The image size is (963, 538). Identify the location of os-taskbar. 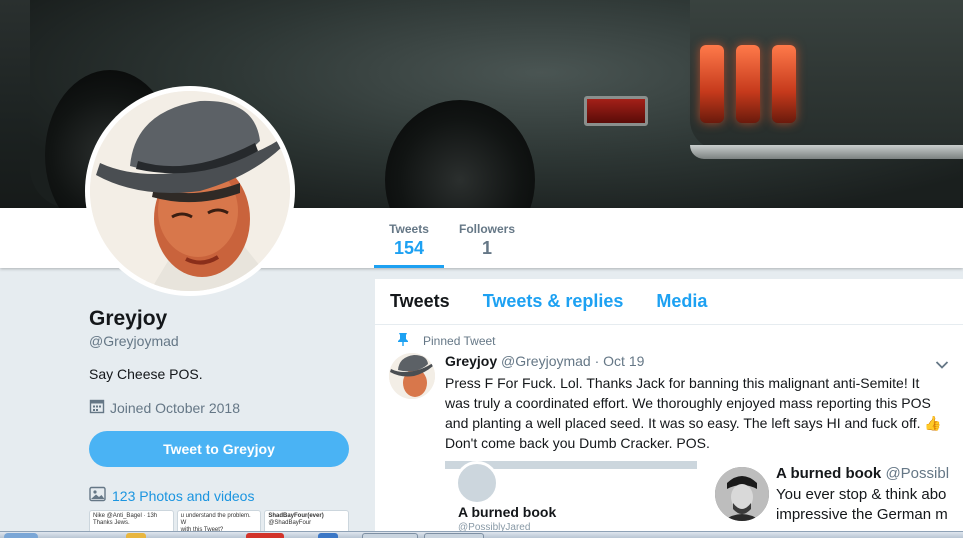
(481, 534).